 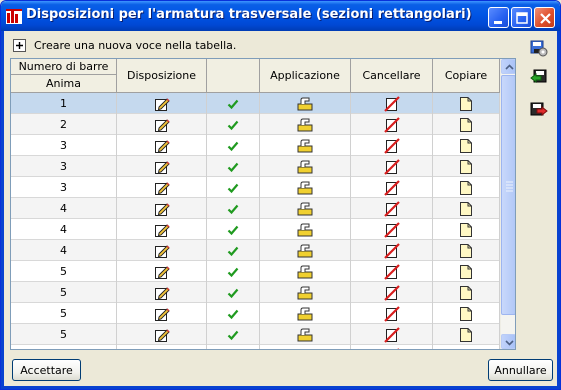 What do you see at coordinates (508, 195) in the screenshot?
I see `scroll-thumb` at bounding box center [508, 195].